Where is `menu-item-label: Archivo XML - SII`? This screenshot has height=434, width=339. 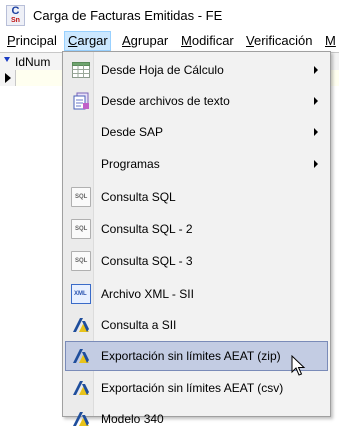
menu-item-label: Archivo XML - SII is located at coordinates (147, 294).